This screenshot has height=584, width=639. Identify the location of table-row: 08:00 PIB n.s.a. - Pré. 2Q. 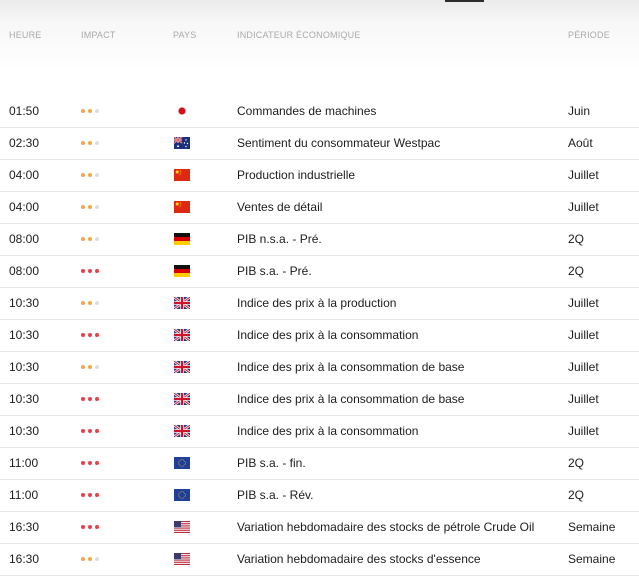
(319, 240).